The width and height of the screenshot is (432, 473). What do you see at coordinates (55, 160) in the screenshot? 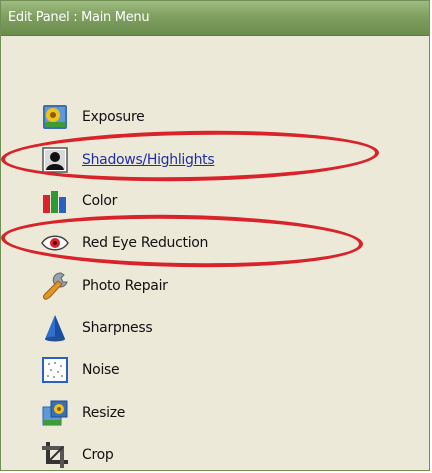
I see `shadows-highlights-icon` at bounding box center [55, 160].